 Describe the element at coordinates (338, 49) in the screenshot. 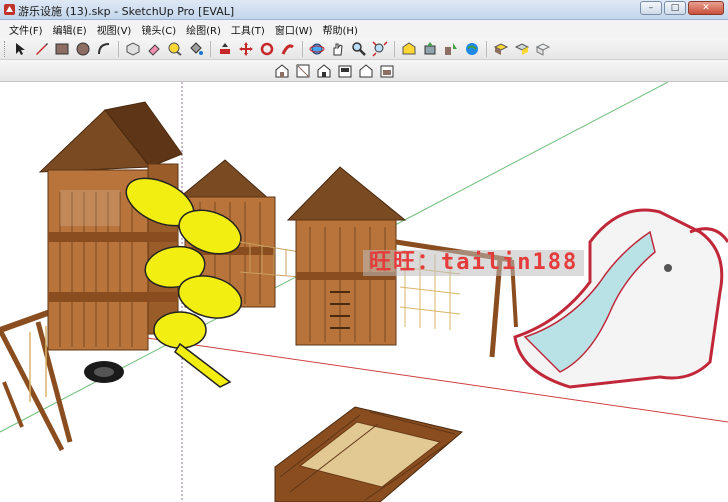

I see `pan-icon` at that location.